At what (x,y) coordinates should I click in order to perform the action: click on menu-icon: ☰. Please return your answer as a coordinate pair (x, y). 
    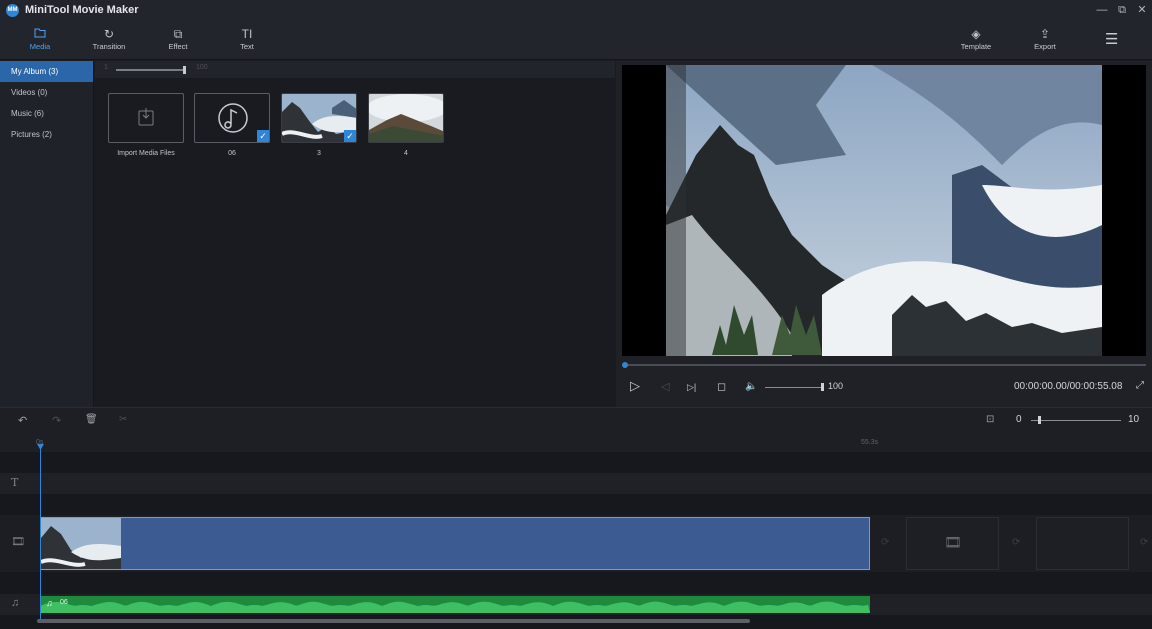
    Looking at the image, I should click on (1111, 39).